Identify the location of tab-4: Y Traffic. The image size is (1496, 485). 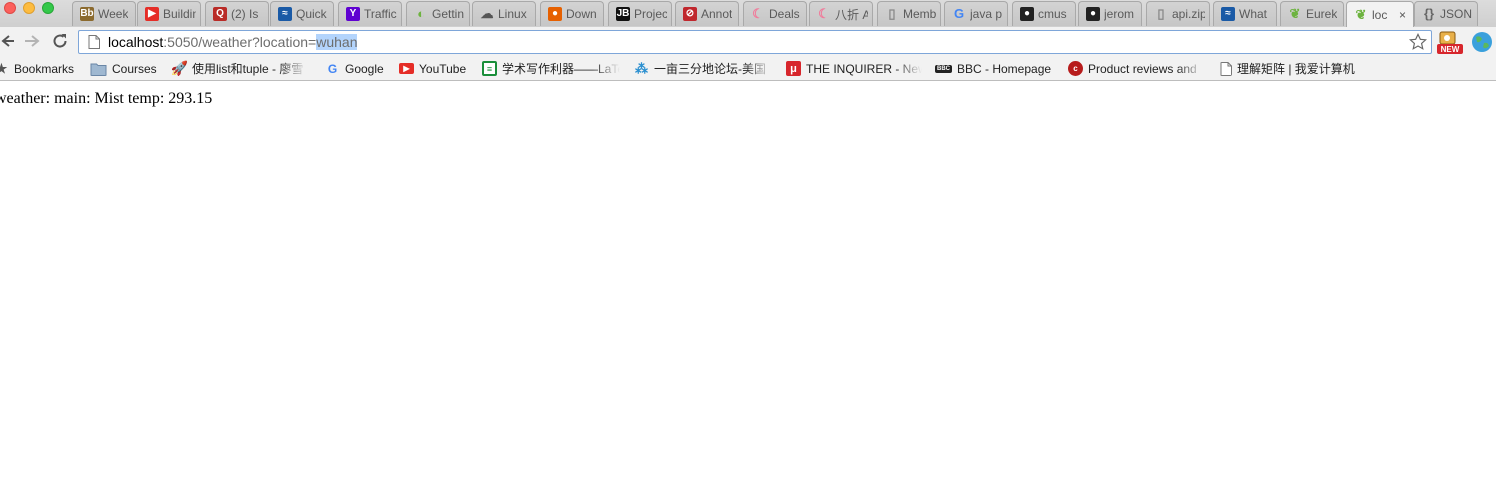
(370, 13).